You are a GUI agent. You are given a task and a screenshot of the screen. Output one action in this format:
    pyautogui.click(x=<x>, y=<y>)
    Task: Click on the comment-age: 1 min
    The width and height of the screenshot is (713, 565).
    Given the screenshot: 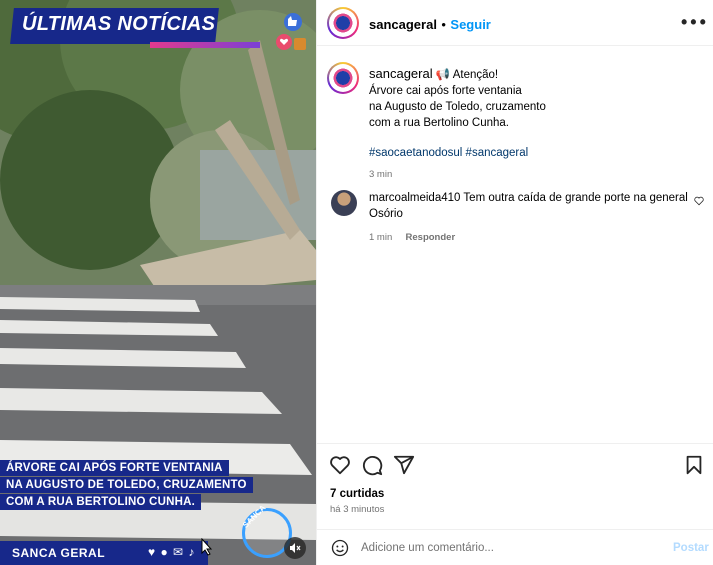 What is the action you would take?
    pyautogui.click(x=381, y=237)
    